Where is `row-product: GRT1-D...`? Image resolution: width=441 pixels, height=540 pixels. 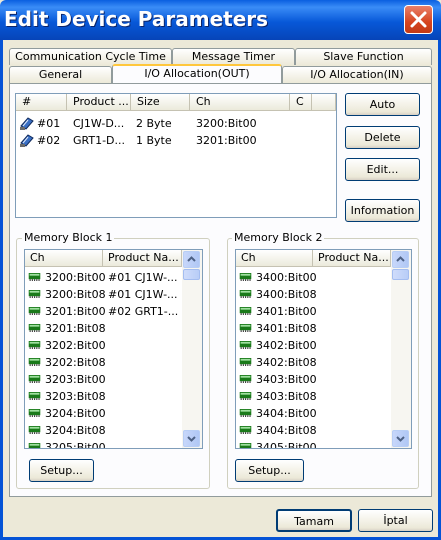
row-product: GRT1-D... is located at coordinates (99, 140).